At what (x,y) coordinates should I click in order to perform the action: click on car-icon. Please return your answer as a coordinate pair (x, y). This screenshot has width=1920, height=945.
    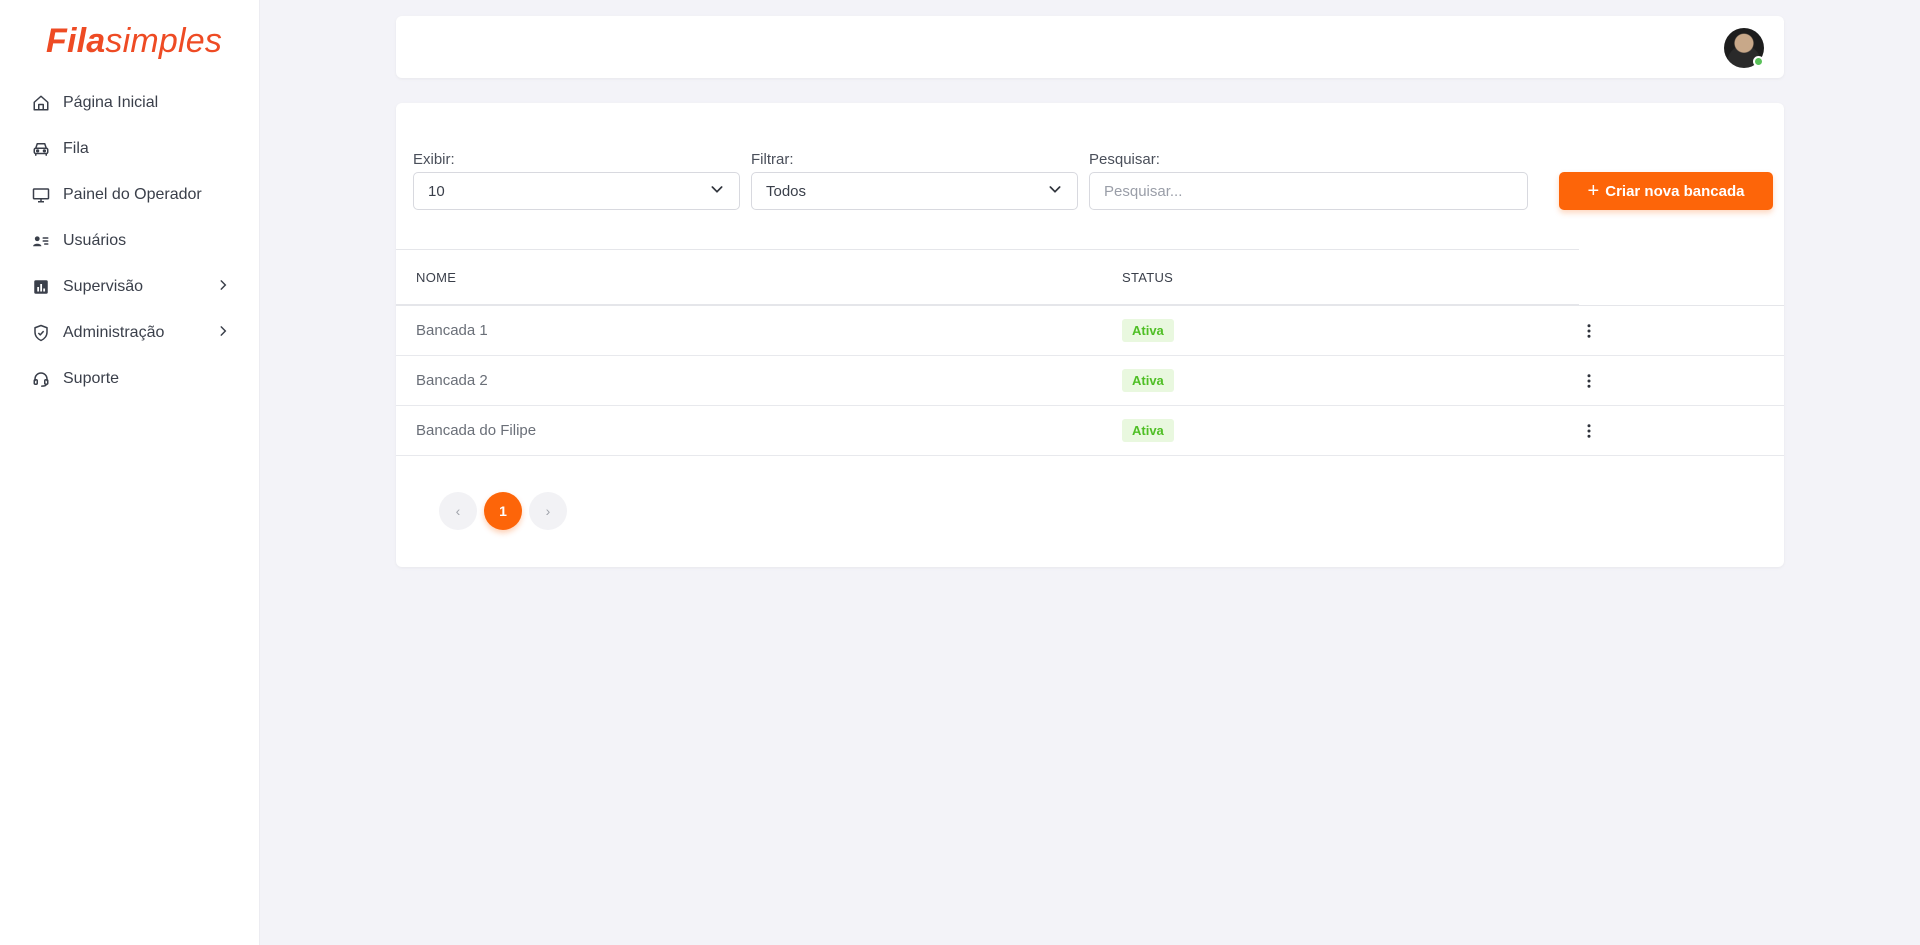
    Looking at the image, I should click on (41, 149).